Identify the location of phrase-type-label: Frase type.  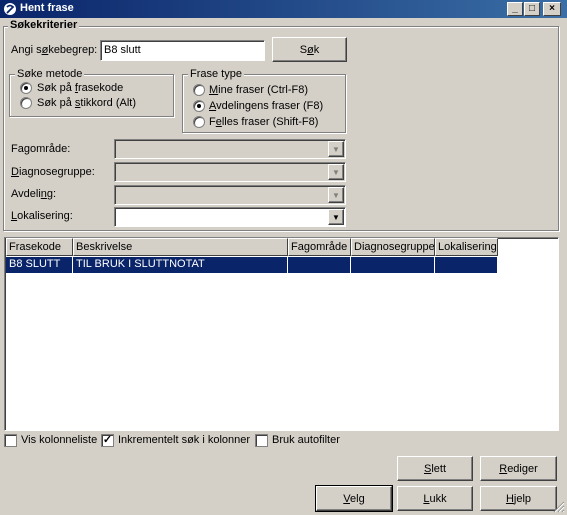
(216, 74).